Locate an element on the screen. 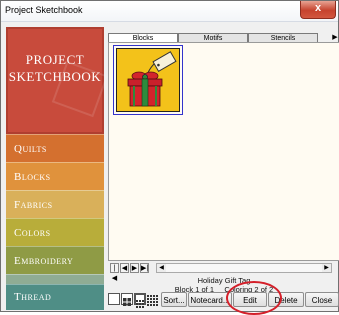 The width and height of the screenshot is (339, 315). last-block-button: ▶| is located at coordinates (144, 268).